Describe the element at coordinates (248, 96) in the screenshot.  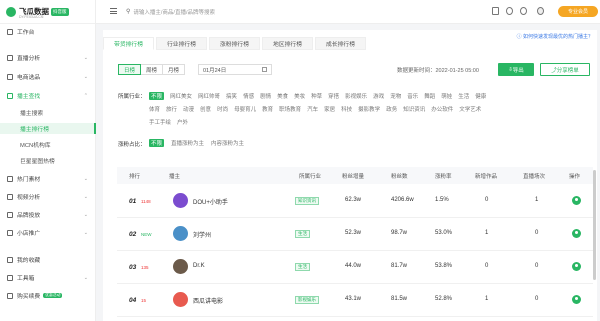
I see `industry-option: 情感` at that location.